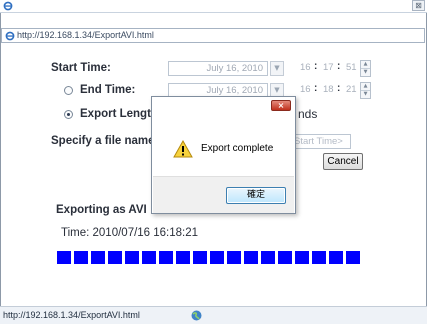  What do you see at coordinates (81, 68) in the screenshot?
I see `start-time-label: Start Time:` at bounding box center [81, 68].